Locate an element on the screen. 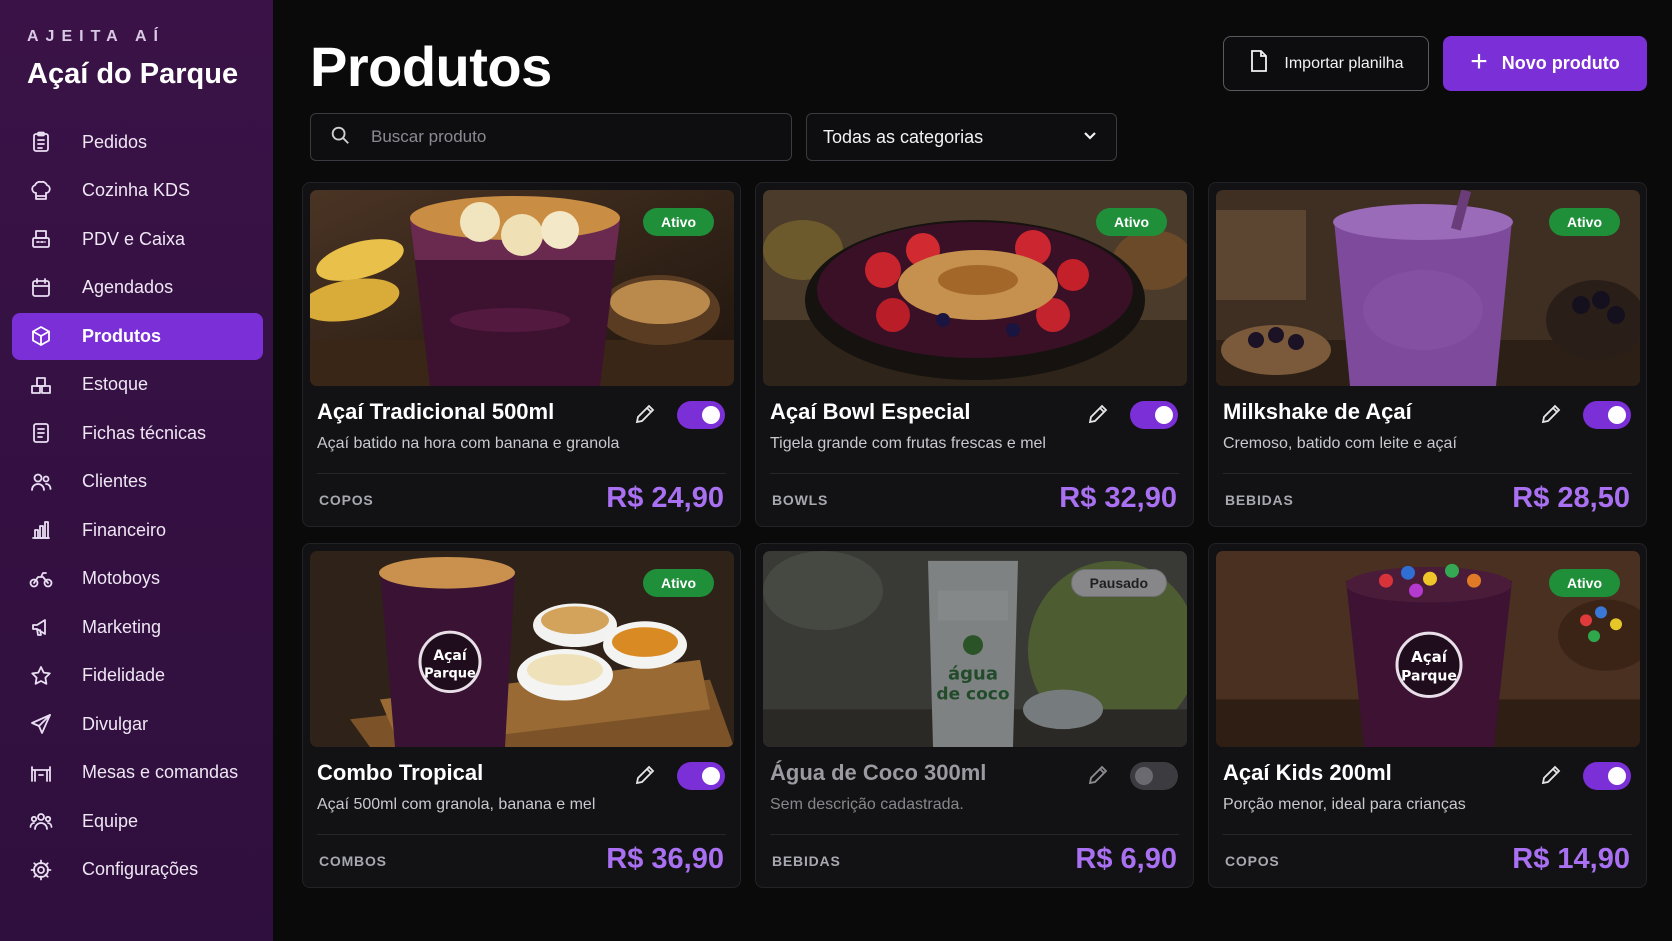  product-price: R$ 32,90 is located at coordinates (1118, 498).